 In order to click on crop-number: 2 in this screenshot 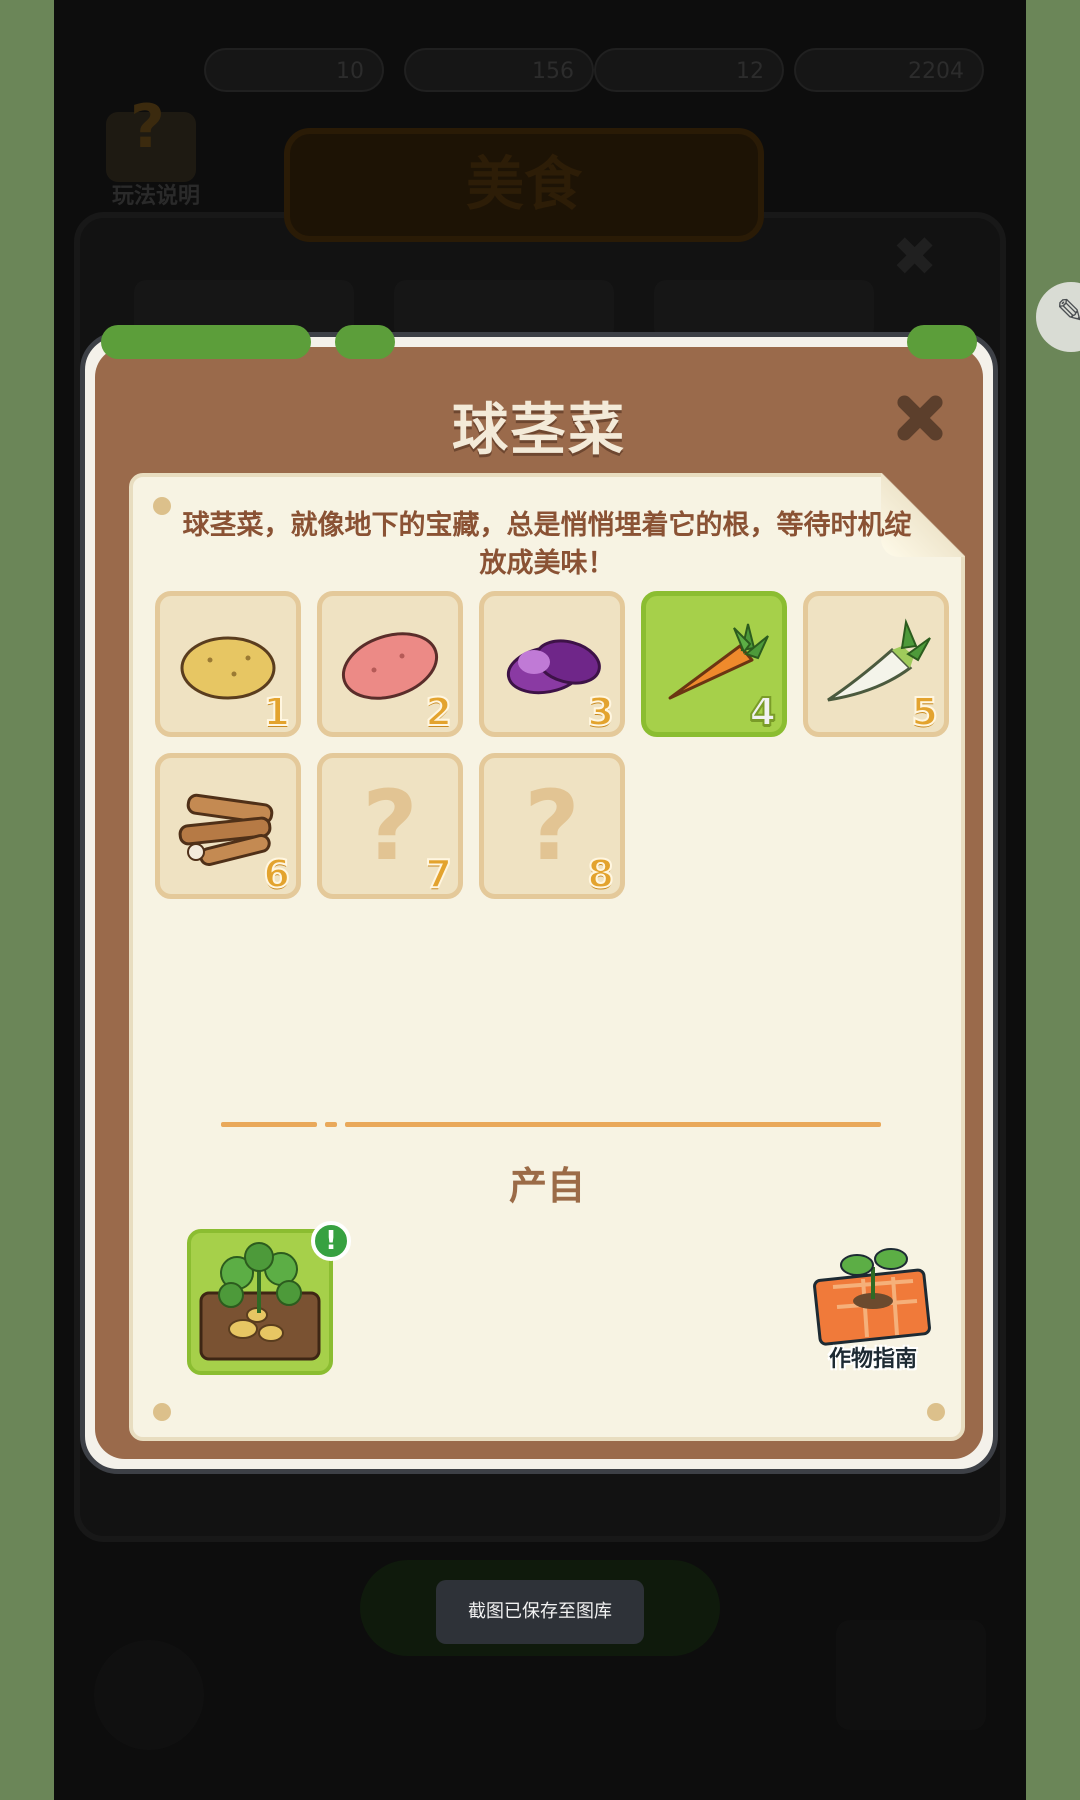, I will do `click(439, 712)`.